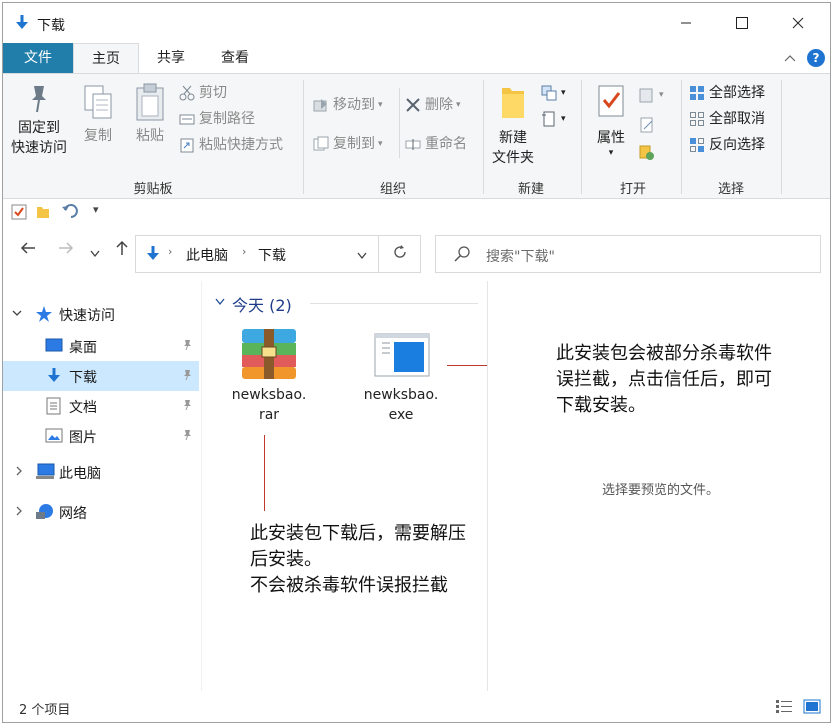  I want to click on easy-access-icon, so click(549, 119).